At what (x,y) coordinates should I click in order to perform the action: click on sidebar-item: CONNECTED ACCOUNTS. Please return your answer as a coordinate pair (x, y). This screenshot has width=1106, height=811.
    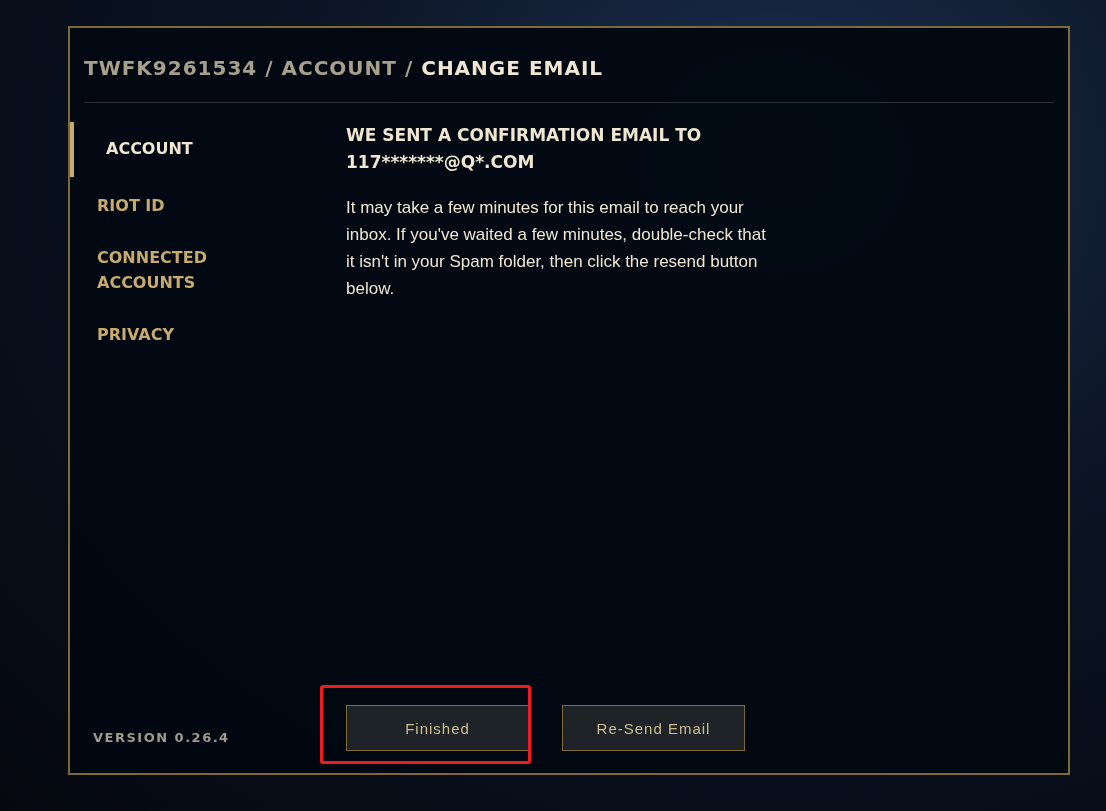
    Looking at the image, I should click on (170, 271).